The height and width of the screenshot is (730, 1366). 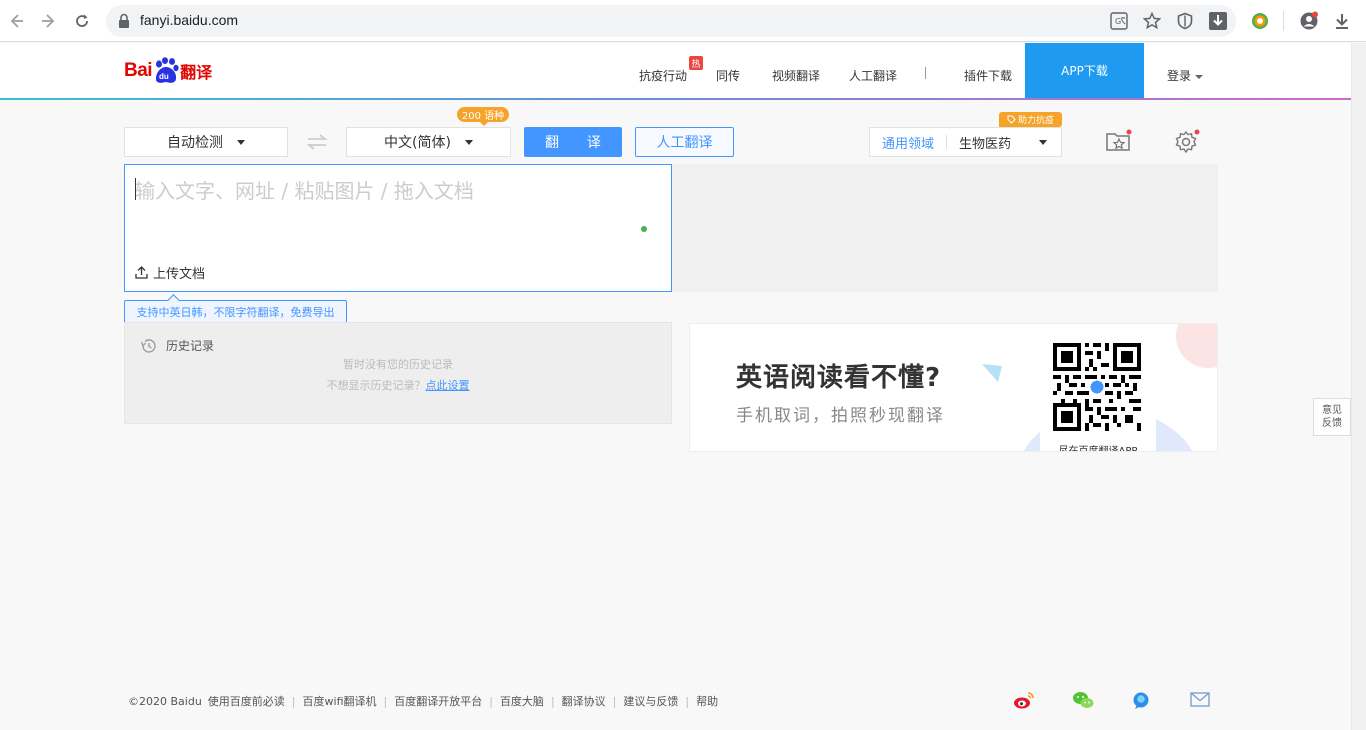 I want to click on wechat-icon, so click(x=1083, y=700).